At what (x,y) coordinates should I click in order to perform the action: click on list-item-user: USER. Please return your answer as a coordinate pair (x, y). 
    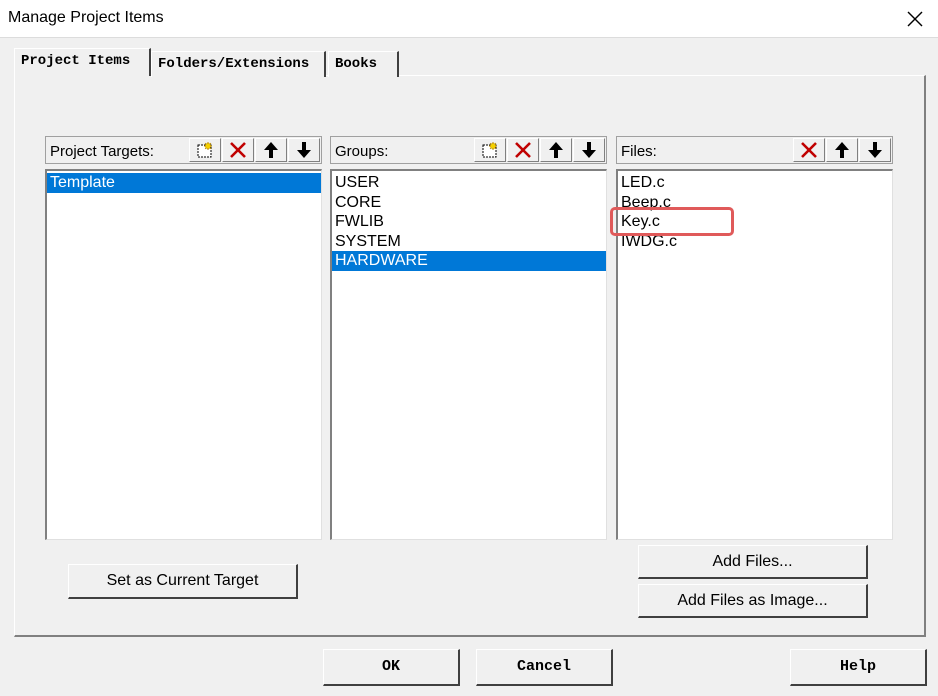
    Looking at the image, I should click on (469, 183).